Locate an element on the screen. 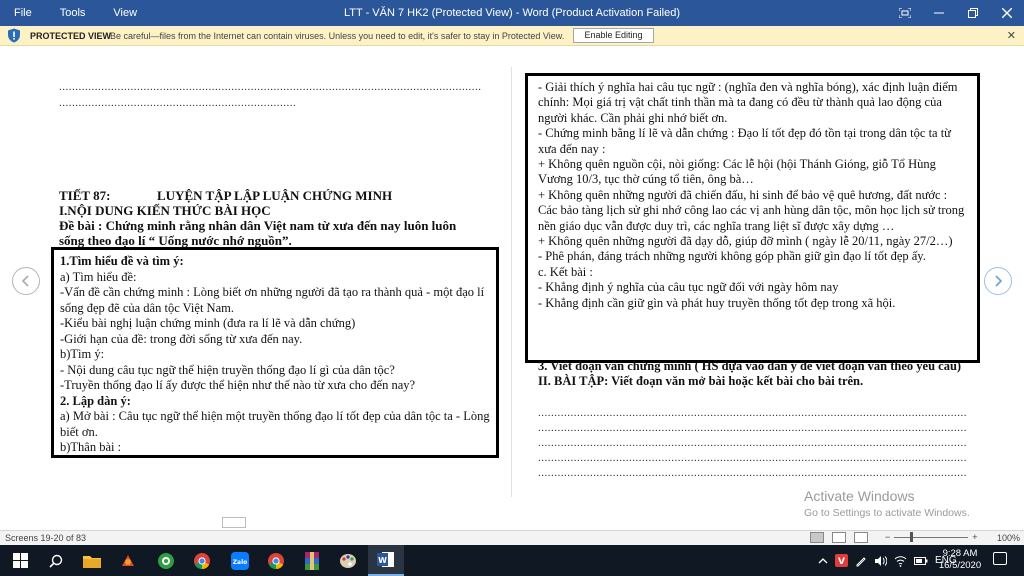  web-layout-button is located at coordinates (861, 537).